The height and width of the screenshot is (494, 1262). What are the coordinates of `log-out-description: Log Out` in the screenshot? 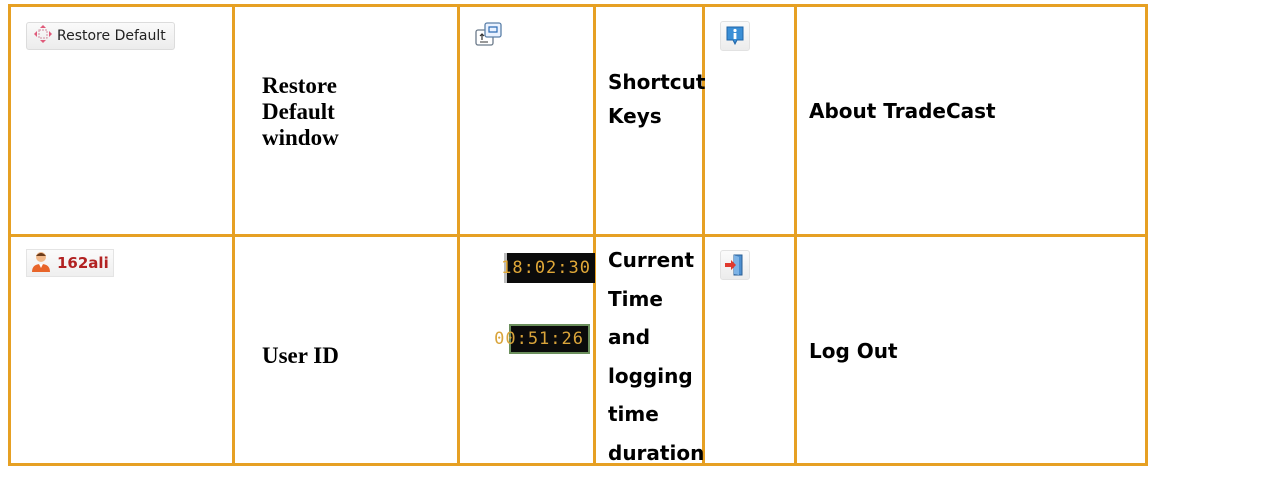 It's located at (853, 351).